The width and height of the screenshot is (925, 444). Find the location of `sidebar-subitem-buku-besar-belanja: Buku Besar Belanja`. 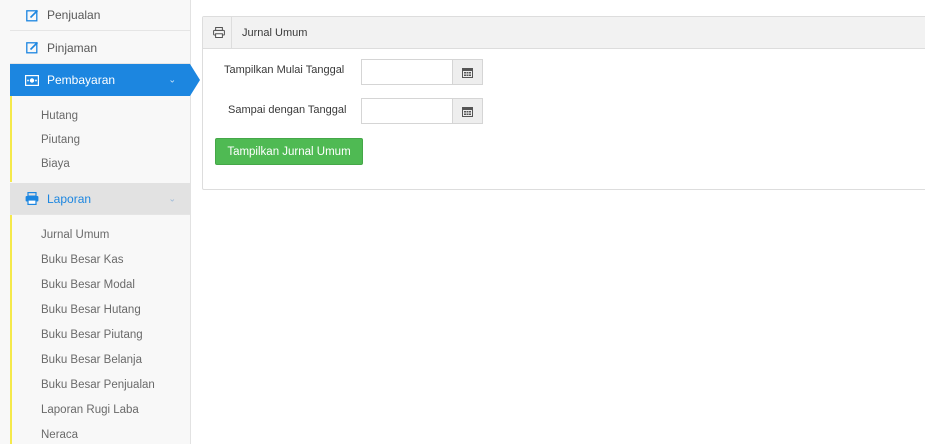

sidebar-subitem-buku-besar-belanja: Buku Besar Belanja is located at coordinates (91, 360).